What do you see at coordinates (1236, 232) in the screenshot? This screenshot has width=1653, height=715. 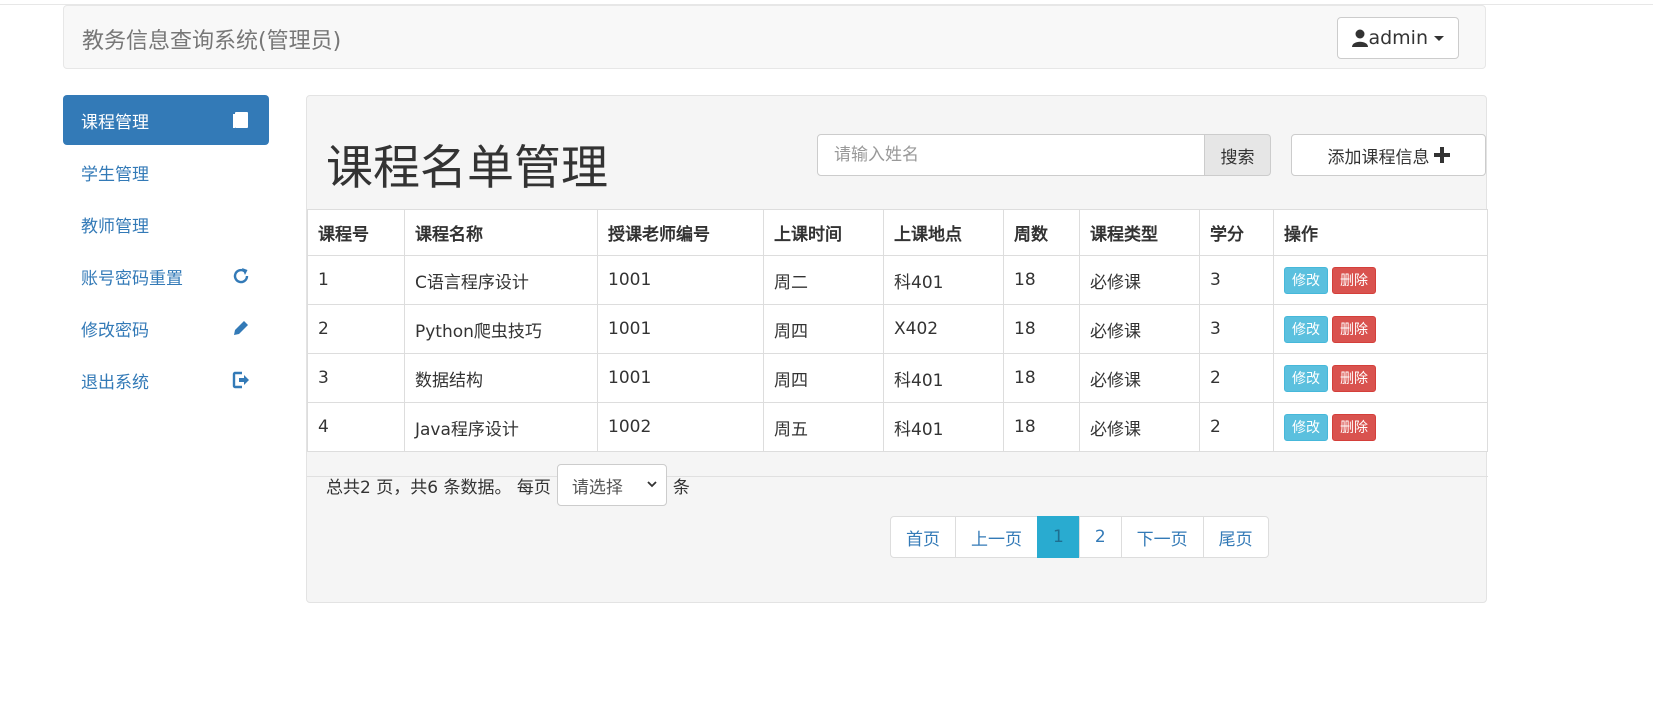 I see `column-header: 学分` at bounding box center [1236, 232].